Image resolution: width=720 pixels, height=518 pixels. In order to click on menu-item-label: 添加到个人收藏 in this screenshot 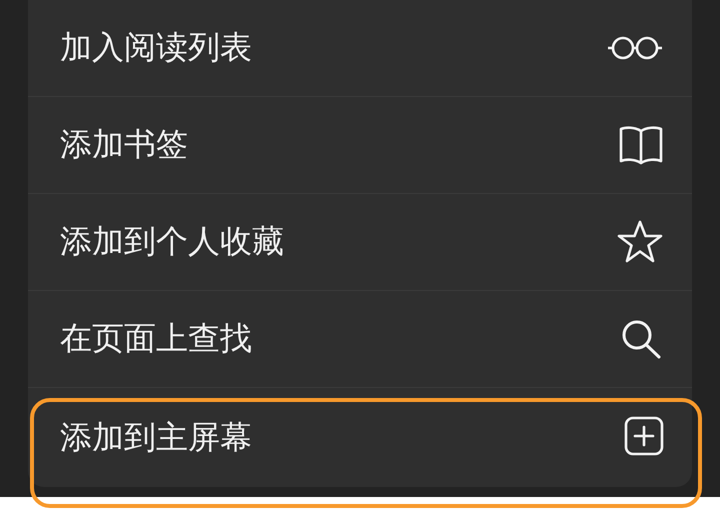, I will do `click(172, 241)`.